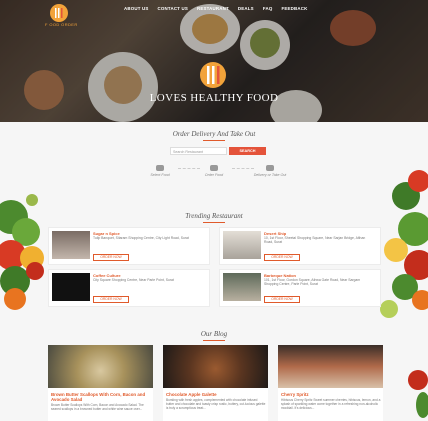 Image resolution: width=428 pixels, height=421 pixels. What do you see at coordinates (136, 8) in the screenshot?
I see `nav-about-us: ABOUT US` at bounding box center [136, 8].